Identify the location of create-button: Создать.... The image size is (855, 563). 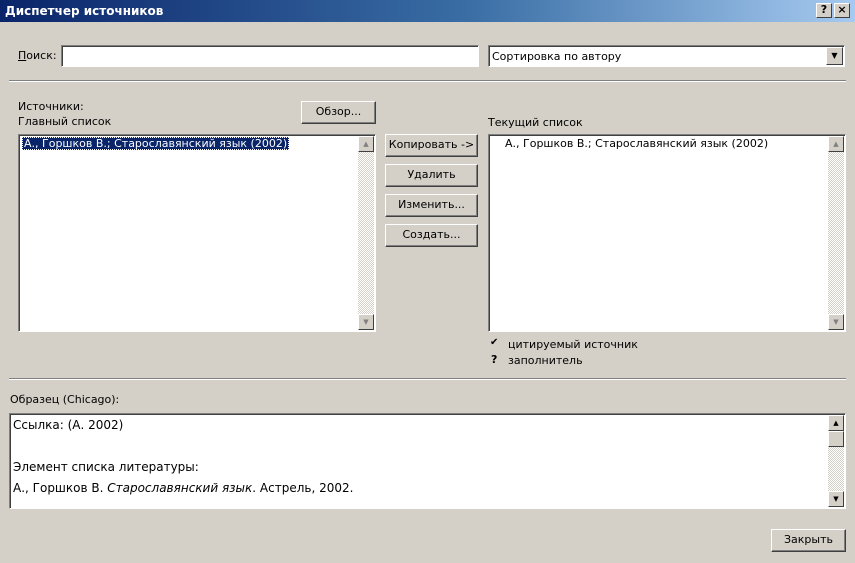
(431, 235).